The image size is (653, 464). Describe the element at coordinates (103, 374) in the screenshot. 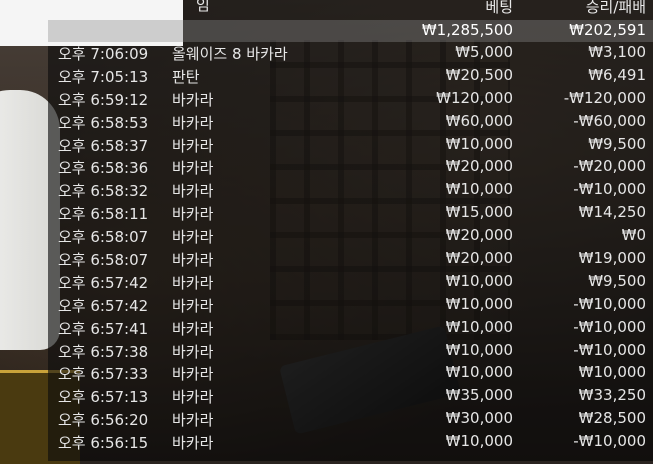

I see `row-time: 오후 6:57:33` at that location.